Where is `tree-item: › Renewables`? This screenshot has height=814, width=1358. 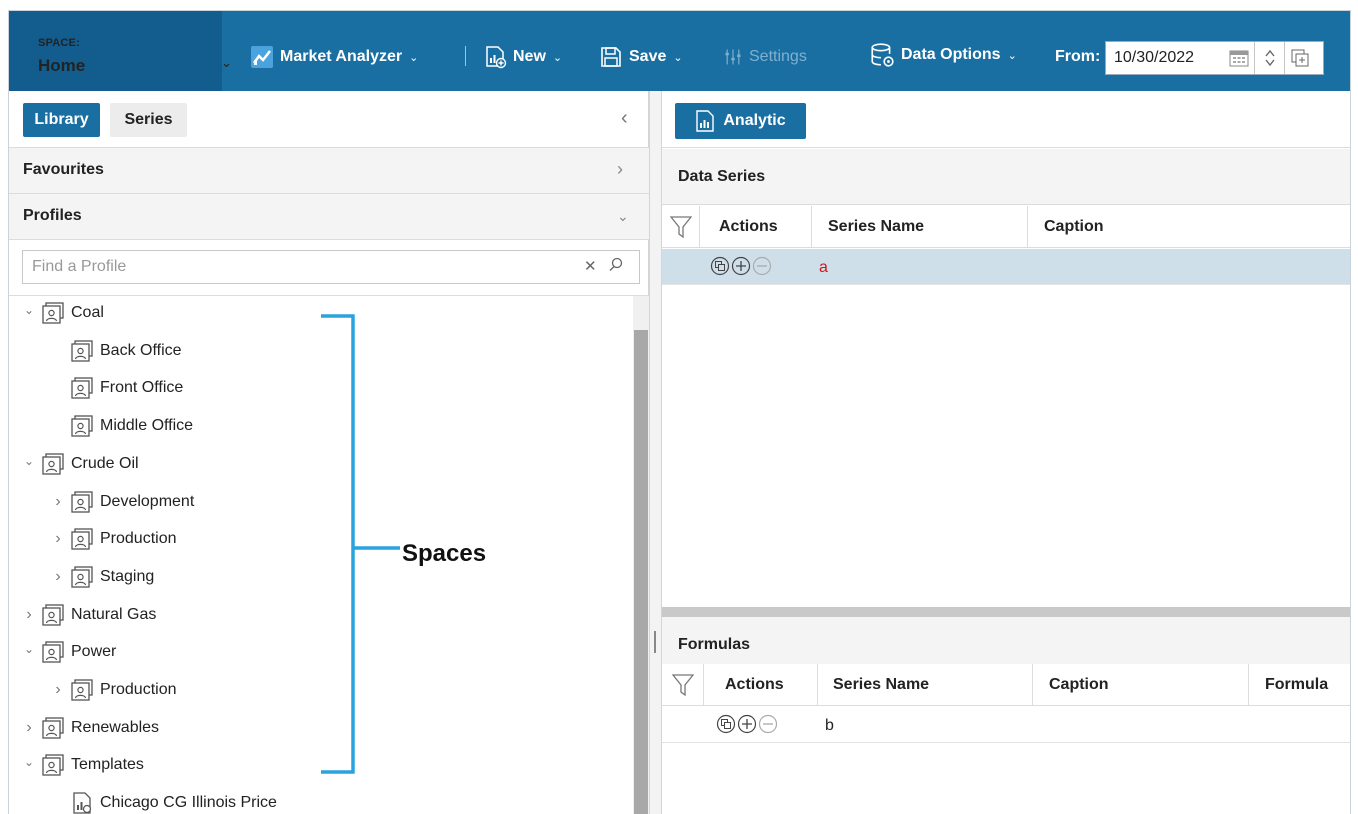 tree-item: › Renewables is located at coordinates (91, 728).